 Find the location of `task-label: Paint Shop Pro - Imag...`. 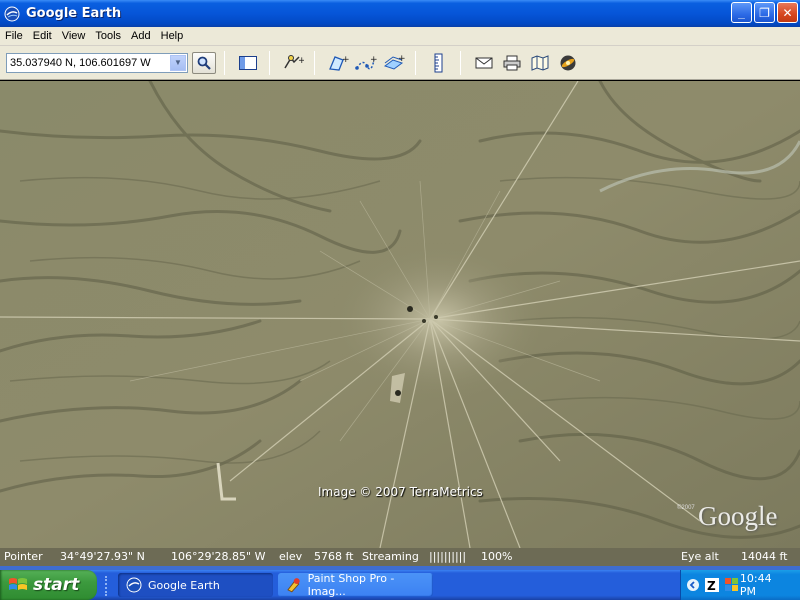

task-label: Paint Shop Pro - Imag... is located at coordinates (351, 585).